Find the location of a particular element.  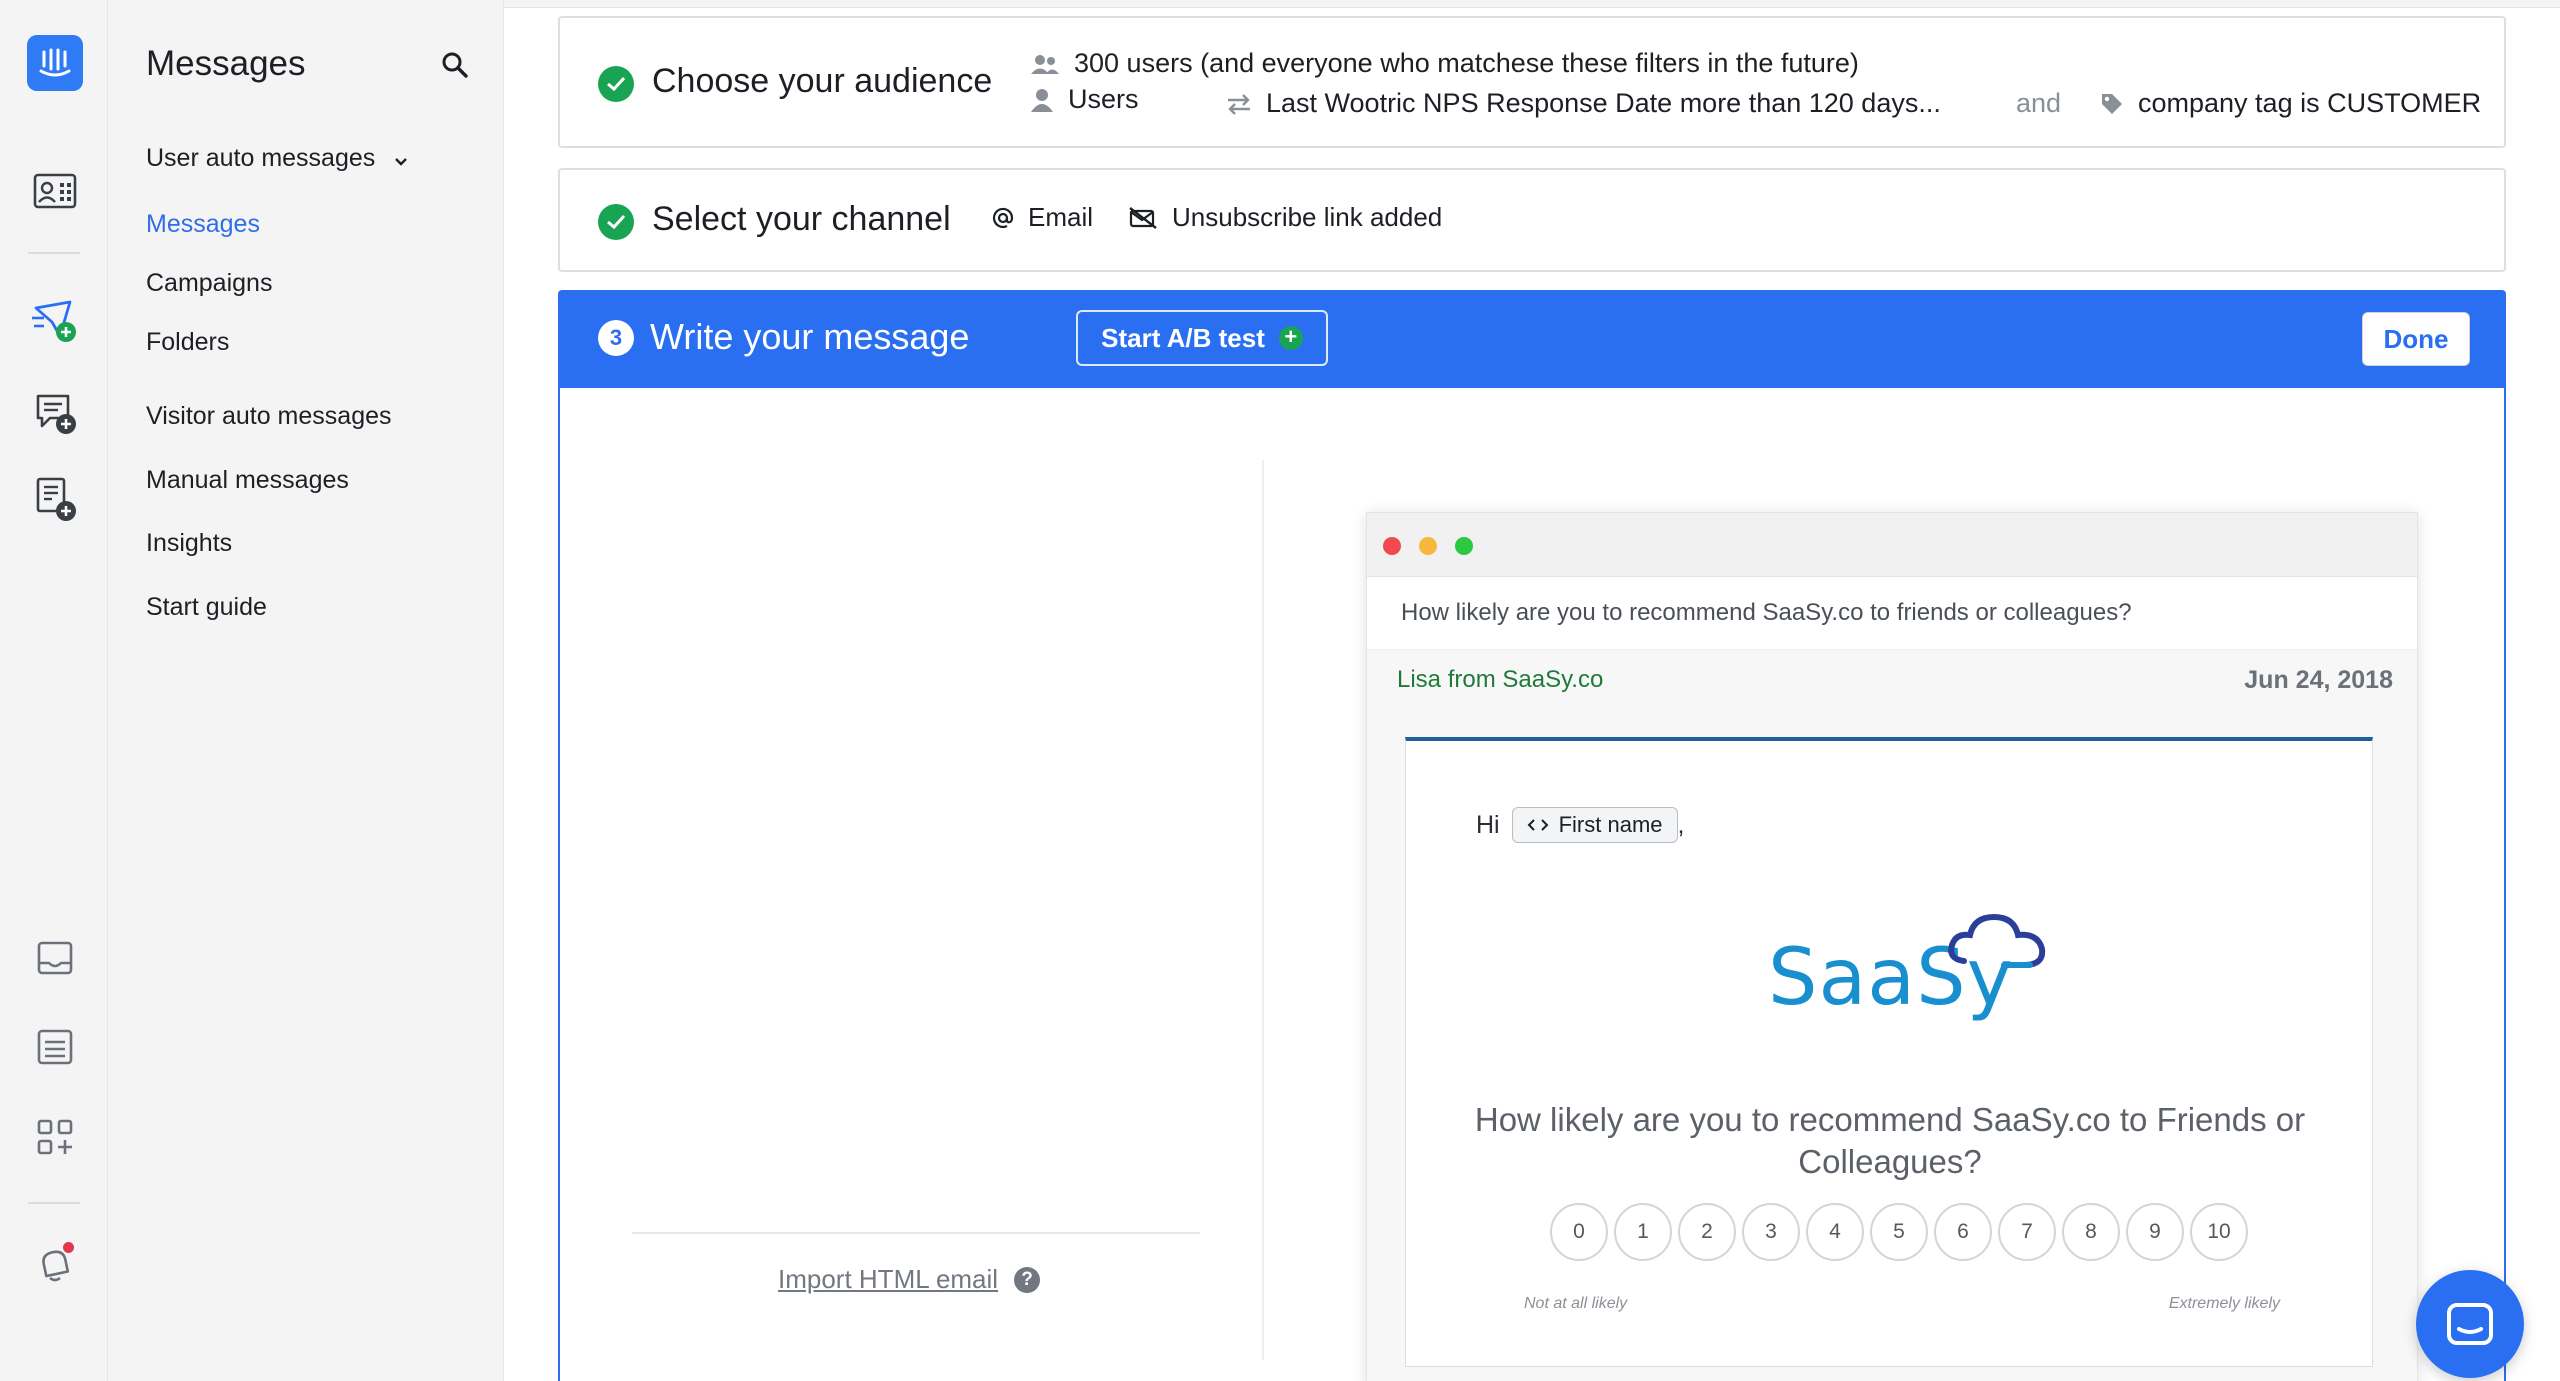

user-icon is located at coordinates (1042, 100).